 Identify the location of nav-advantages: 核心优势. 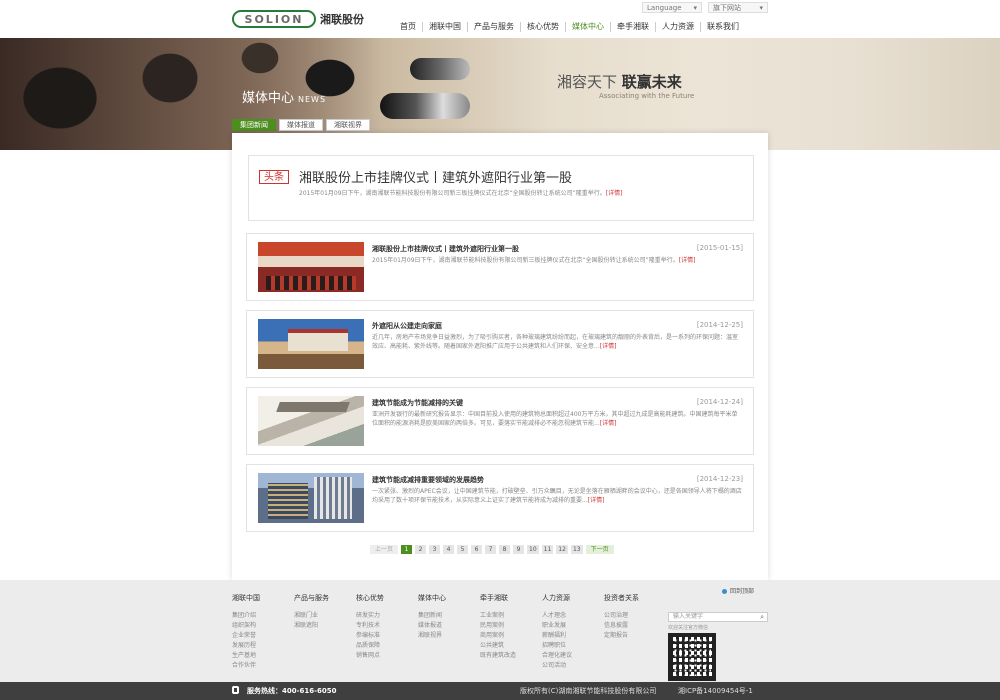
(542, 27).